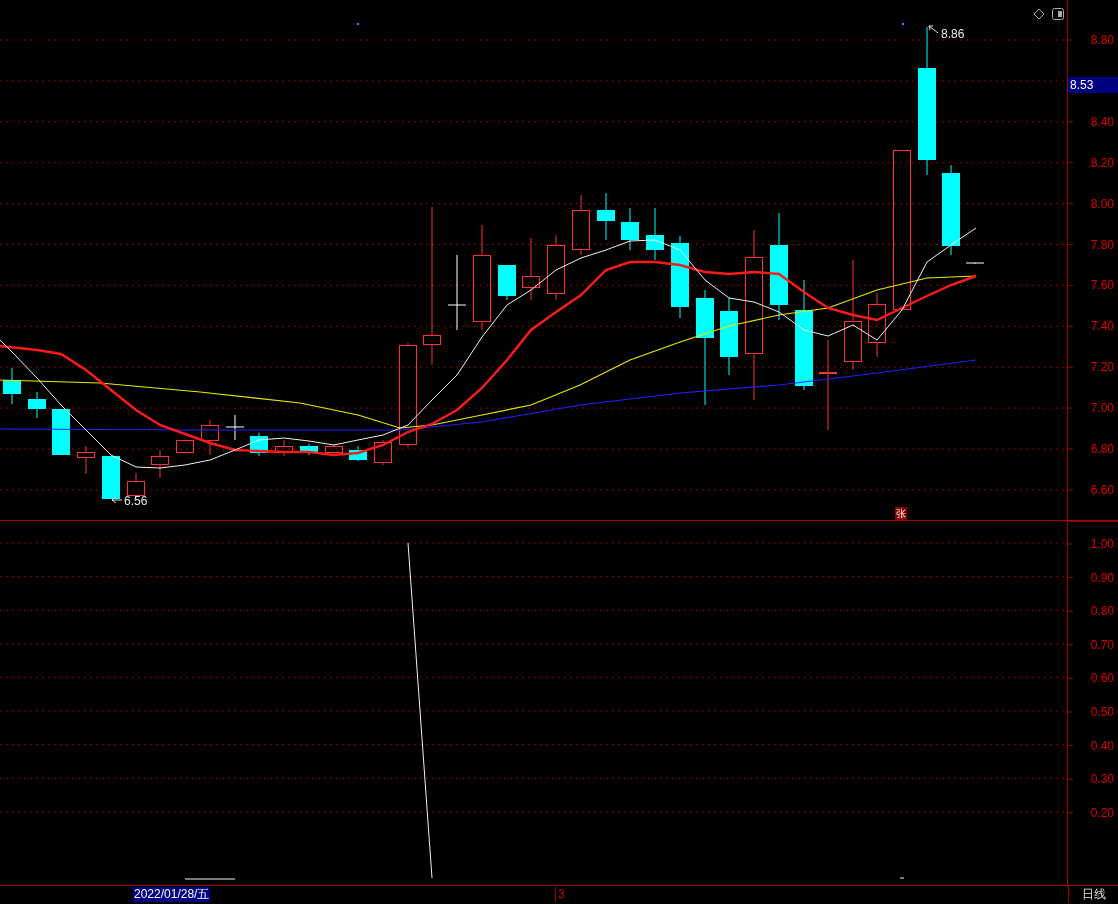  Describe the element at coordinates (1102, 408) in the screenshot. I see `price-tick-label: 7.00` at that location.